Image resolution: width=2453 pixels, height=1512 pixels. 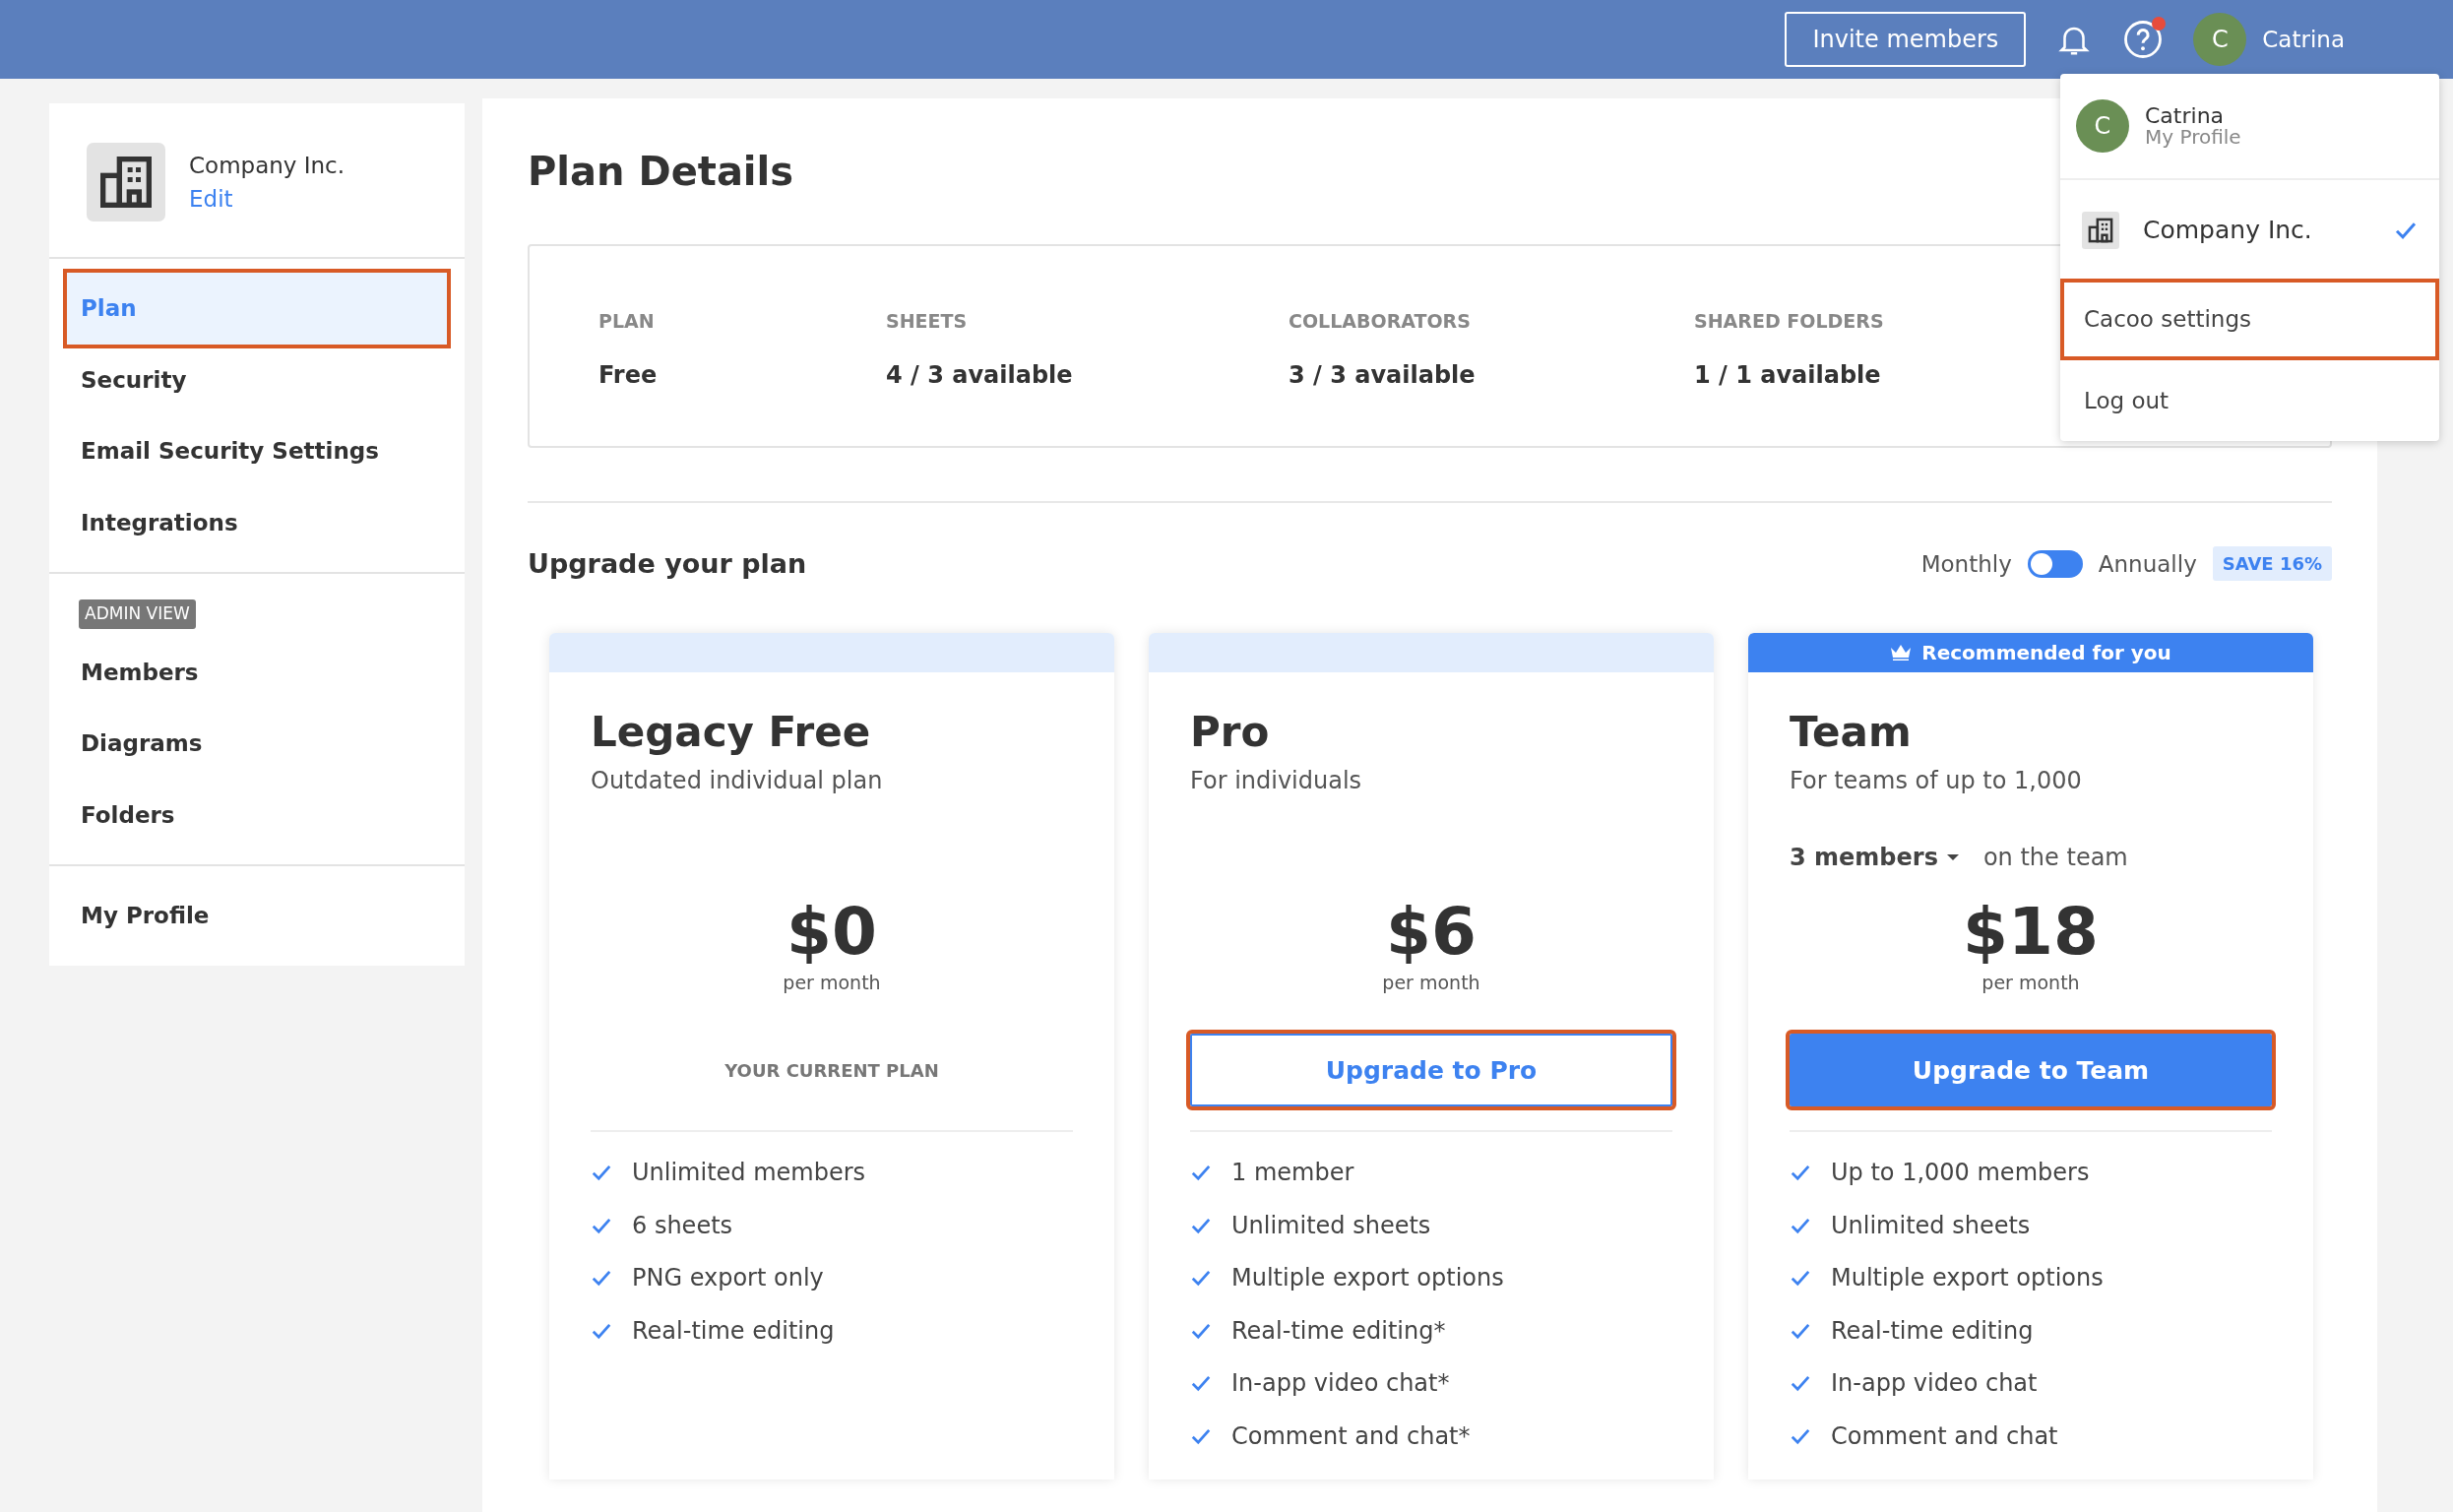 I want to click on feature-text: Unlimited members, so click(x=749, y=1173).